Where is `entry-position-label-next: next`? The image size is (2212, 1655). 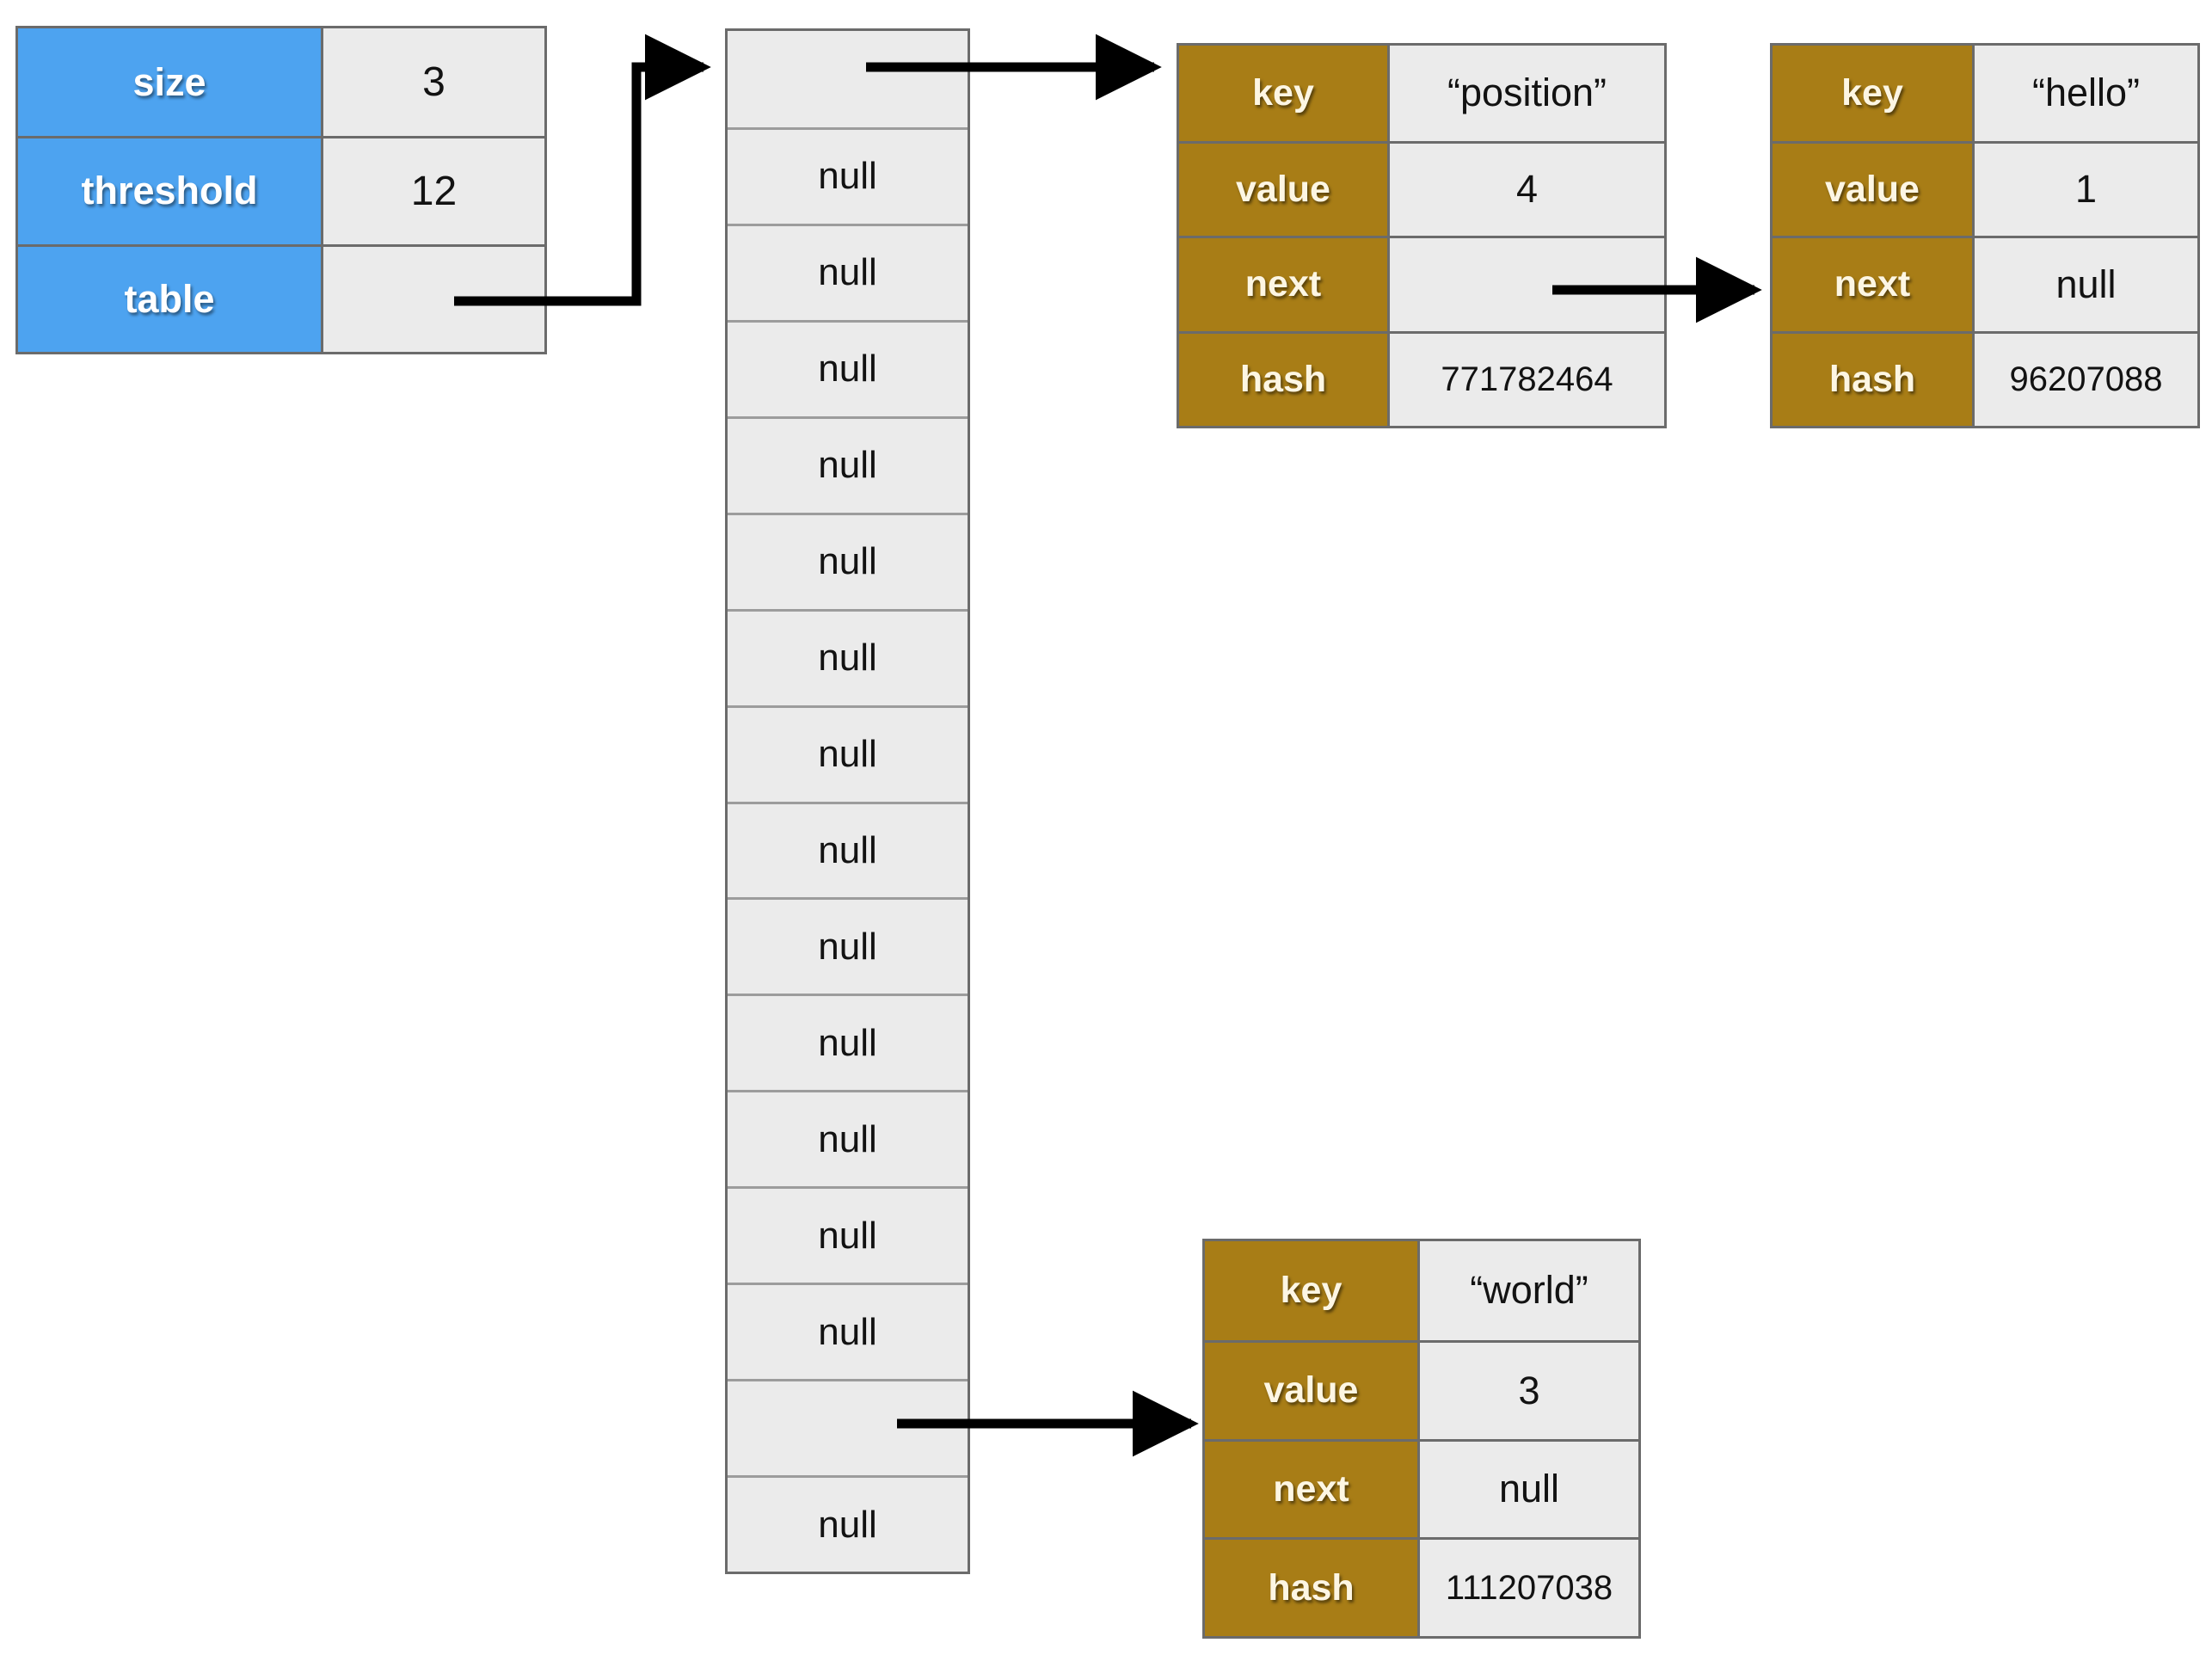 entry-position-label-next: next is located at coordinates (1284, 284).